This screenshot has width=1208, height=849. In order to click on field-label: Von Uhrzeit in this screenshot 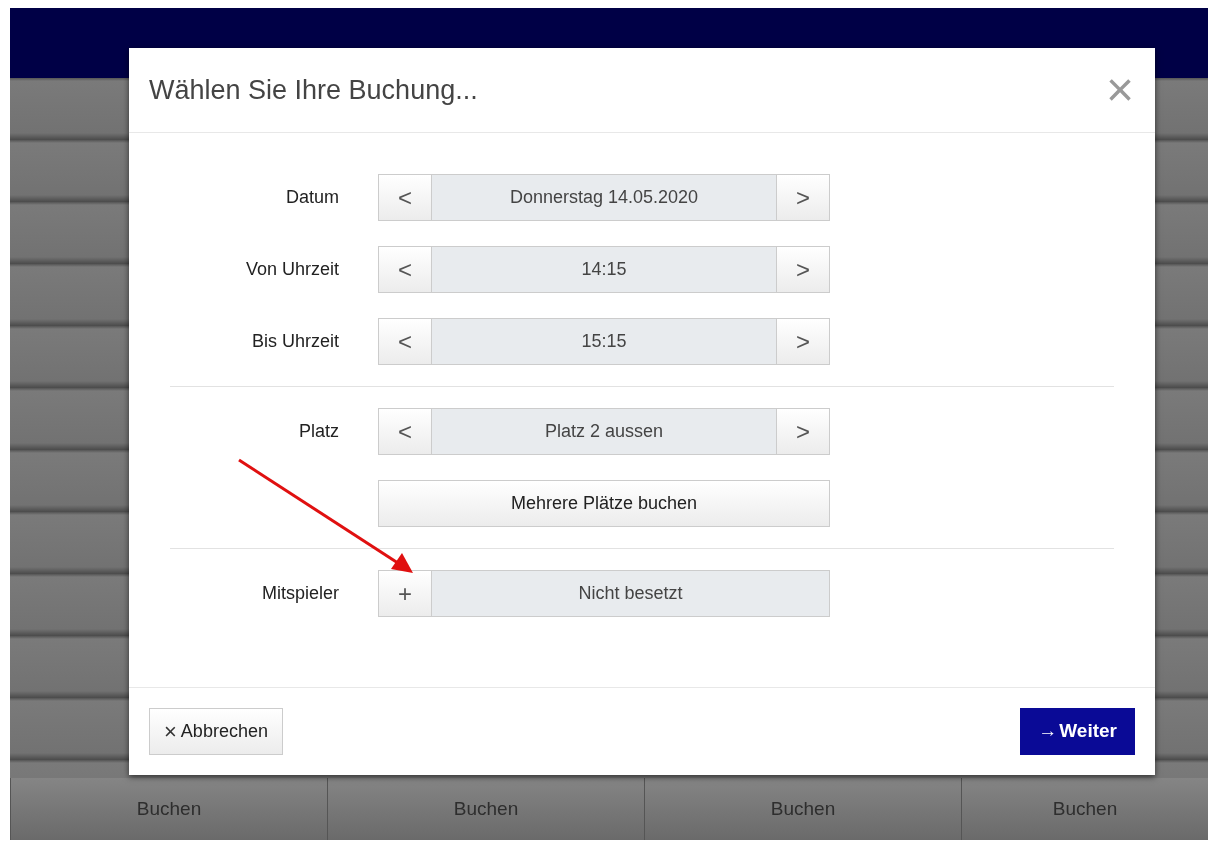, I will do `click(292, 269)`.